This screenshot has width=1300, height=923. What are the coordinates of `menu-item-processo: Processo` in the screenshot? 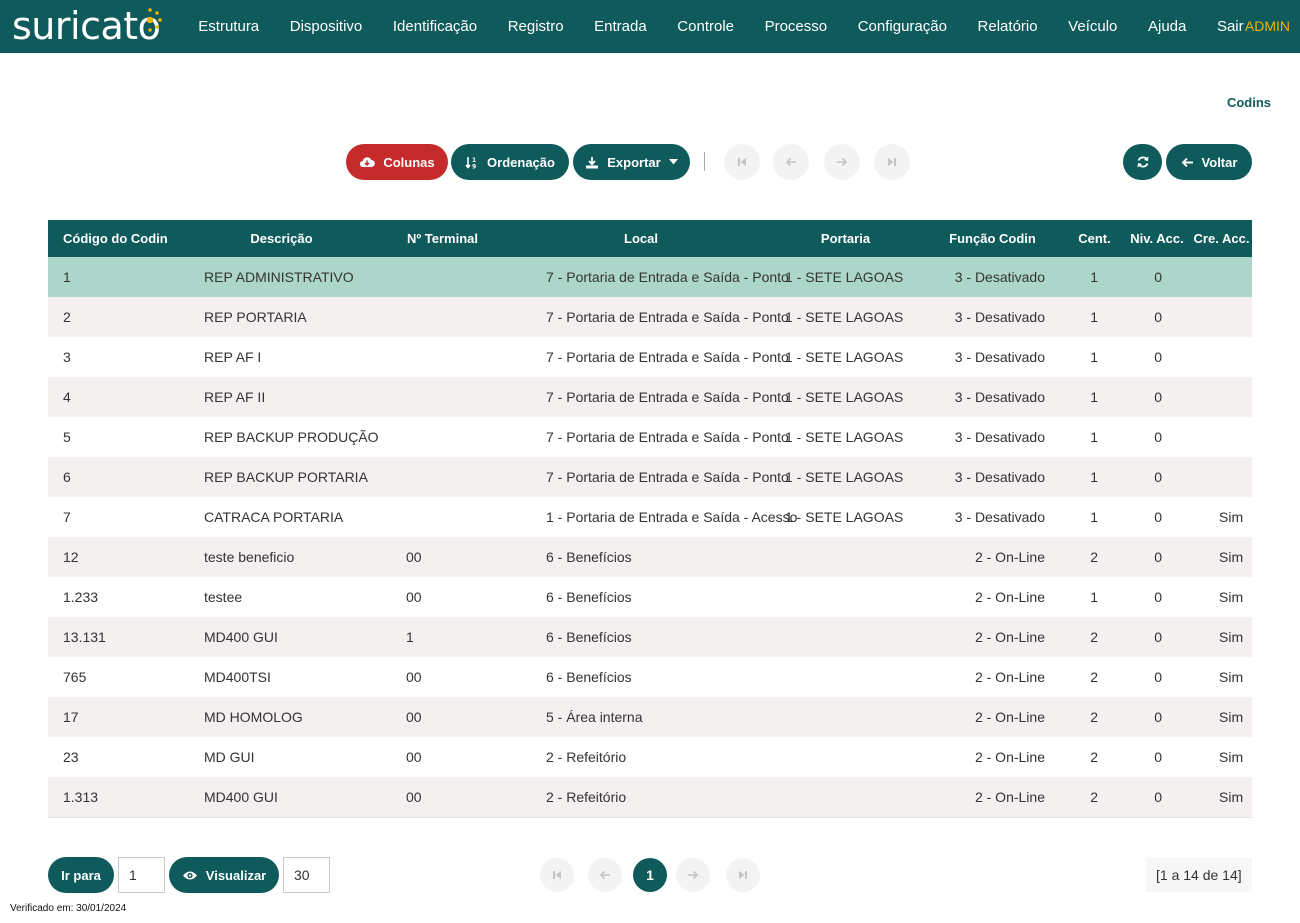 It's located at (795, 26).